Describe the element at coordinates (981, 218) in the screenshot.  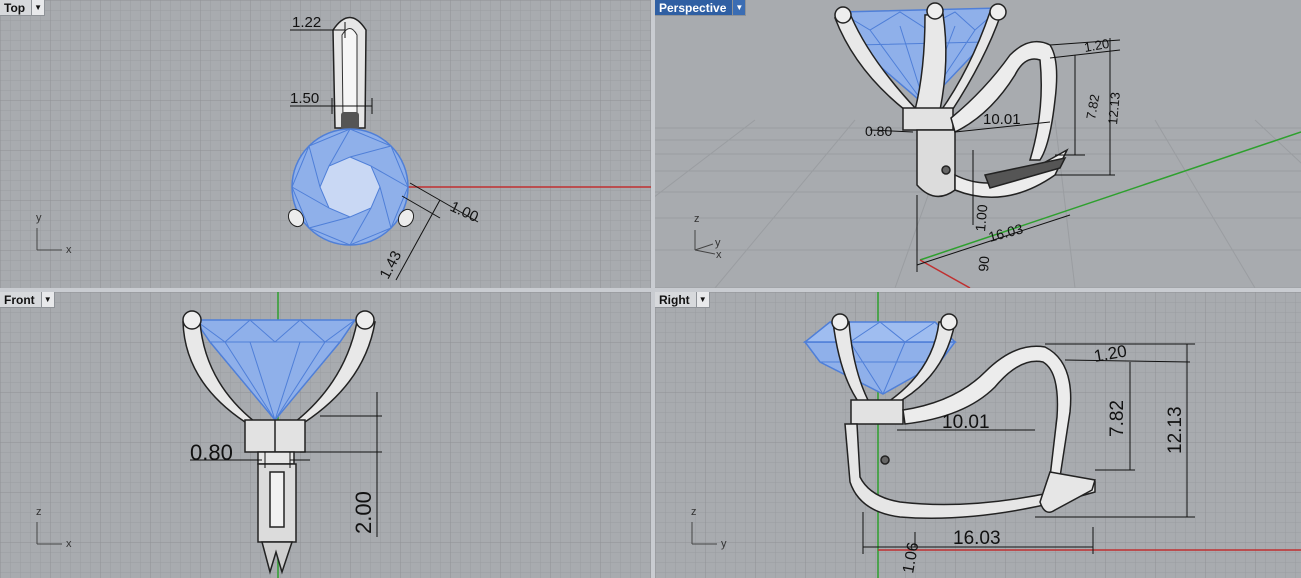
I see `dim-hook-gap: 1.00` at that location.